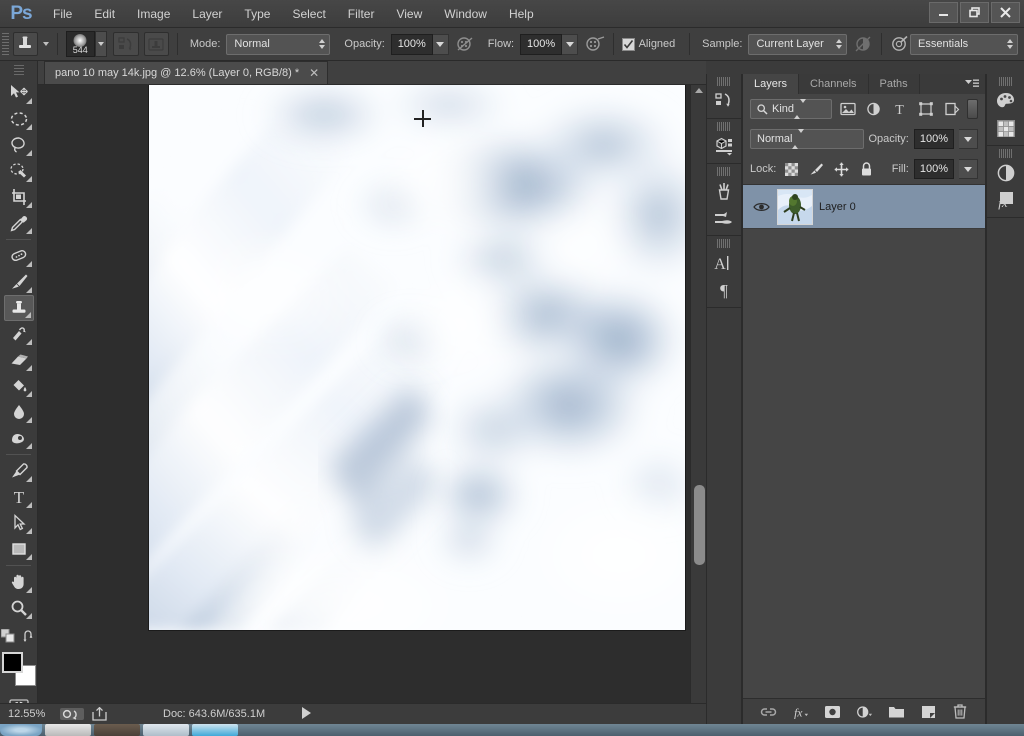 Image resolution: width=1024 pixels, height=736 pixels. I want to click on menu-help: Help, so click(521, 14).